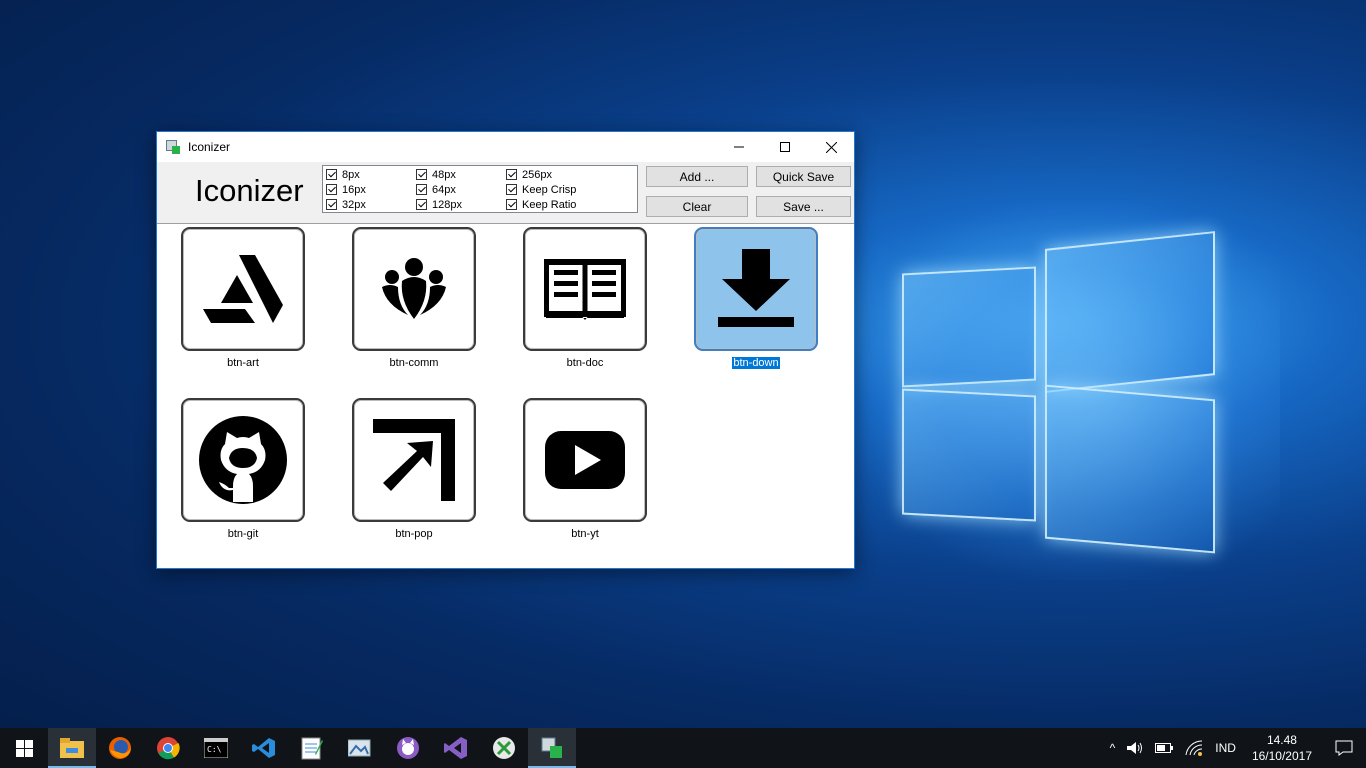  I want to click on clock: 14.48 16/10/2017, so click(1282, 748).